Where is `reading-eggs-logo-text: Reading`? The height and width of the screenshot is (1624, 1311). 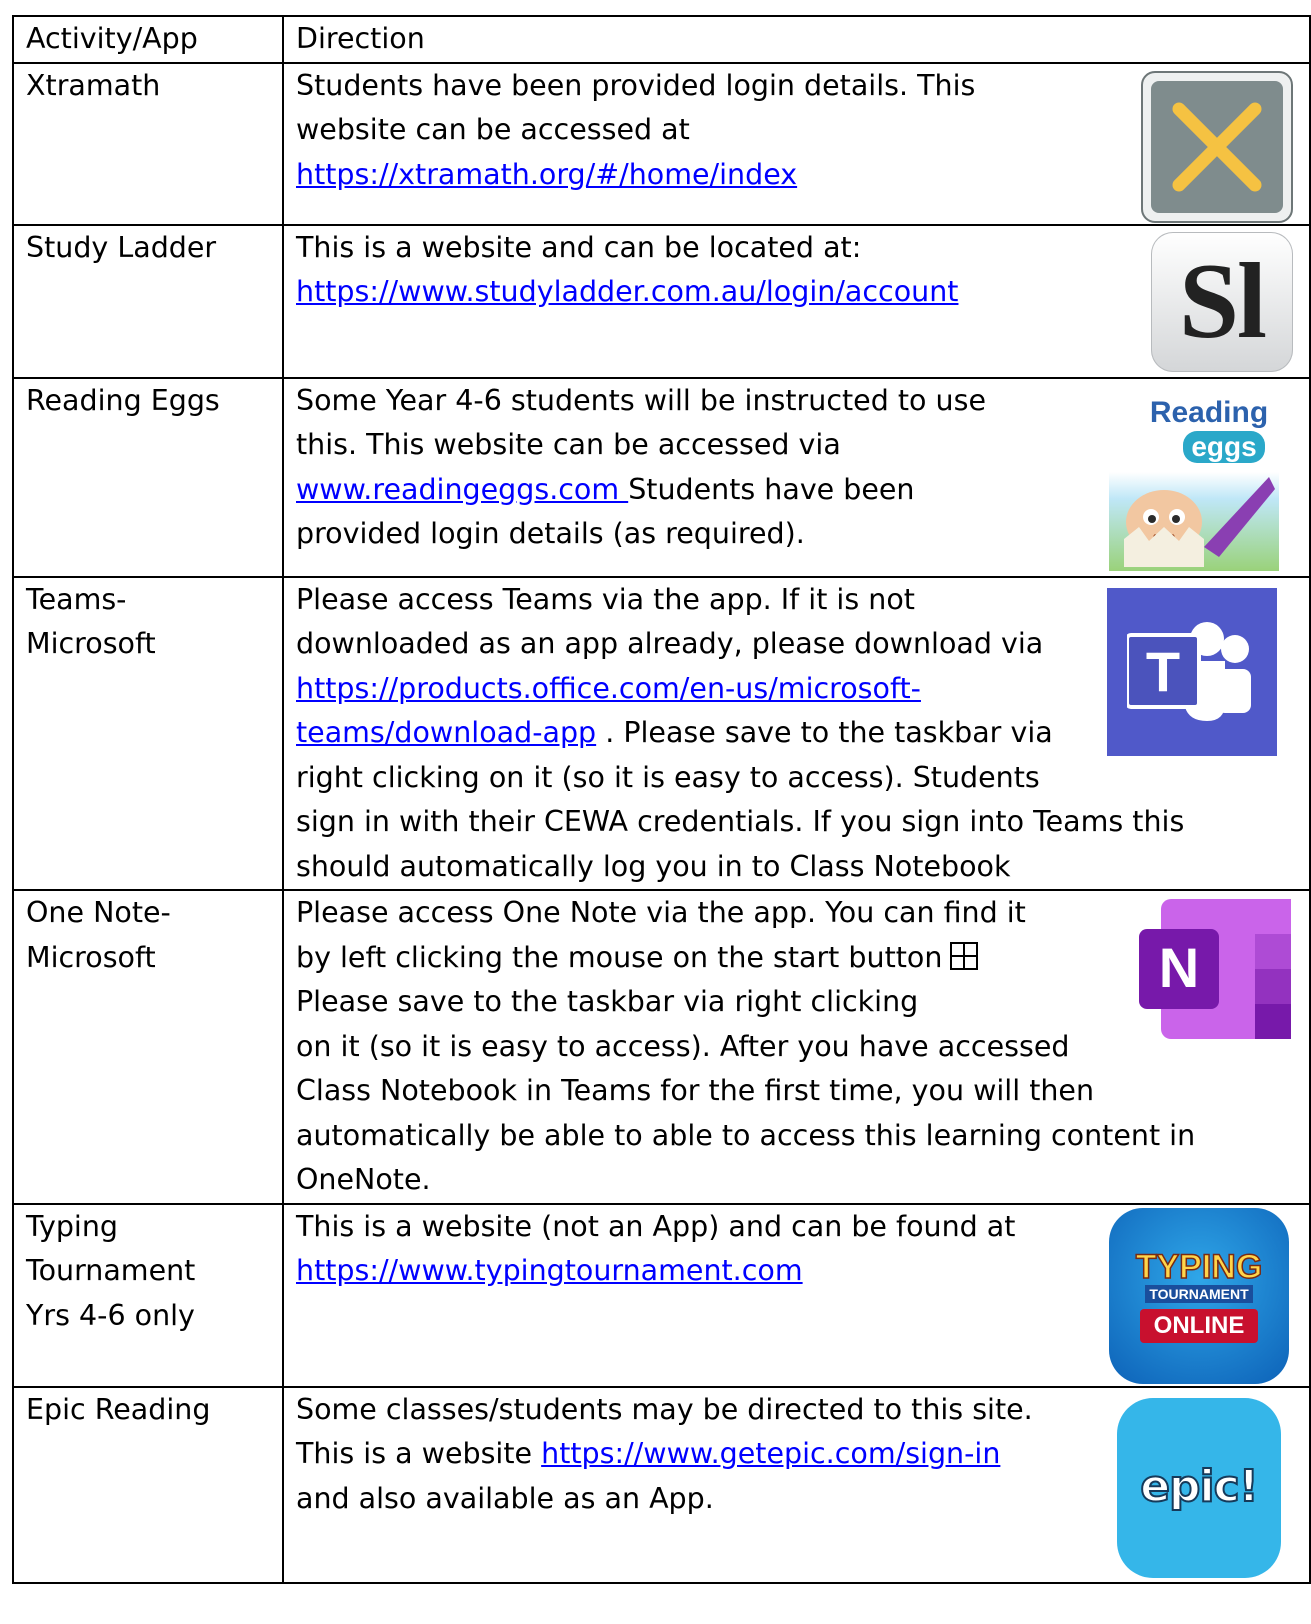 reading-eggs-logo-text: Reading is located at coordinates (1209, 412).